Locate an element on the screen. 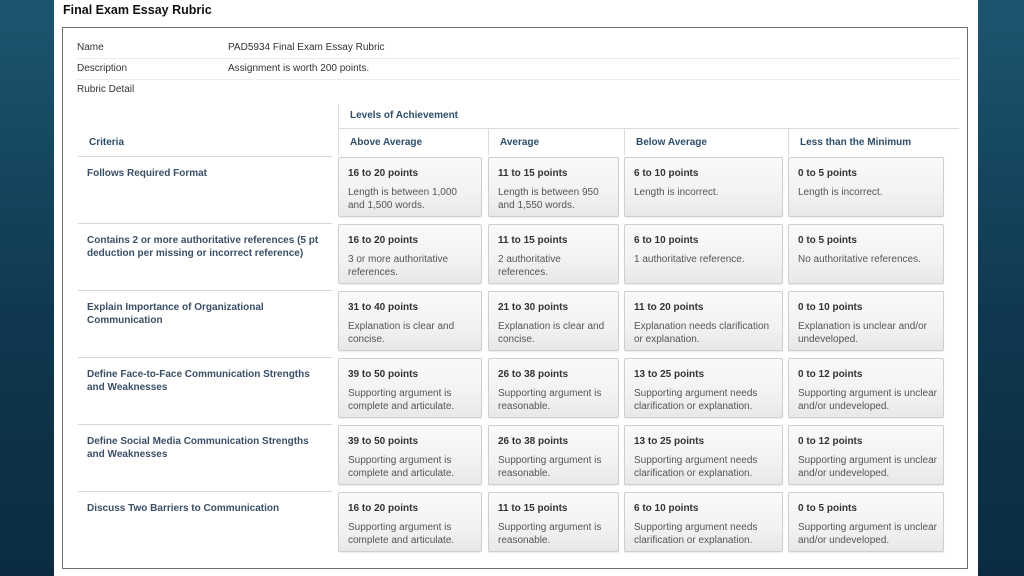 This screenshot has height=576, width=1024. description-label: Description is located at coordinates (102, 68).